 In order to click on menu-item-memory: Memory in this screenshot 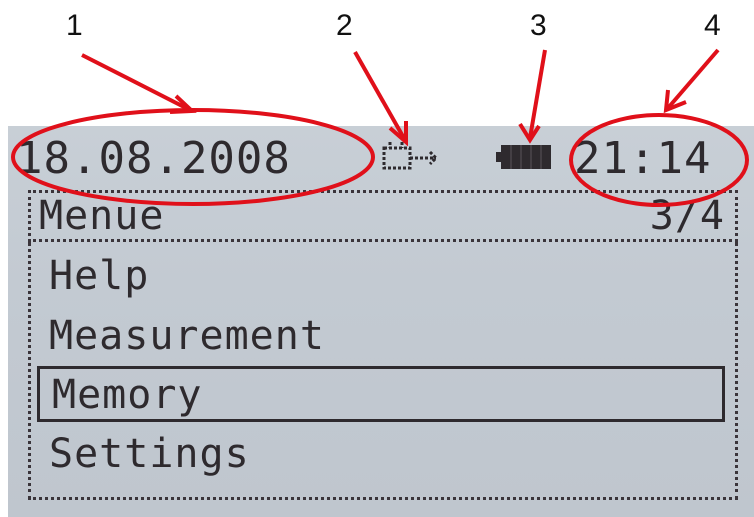, I will do `click(381, 394)`.